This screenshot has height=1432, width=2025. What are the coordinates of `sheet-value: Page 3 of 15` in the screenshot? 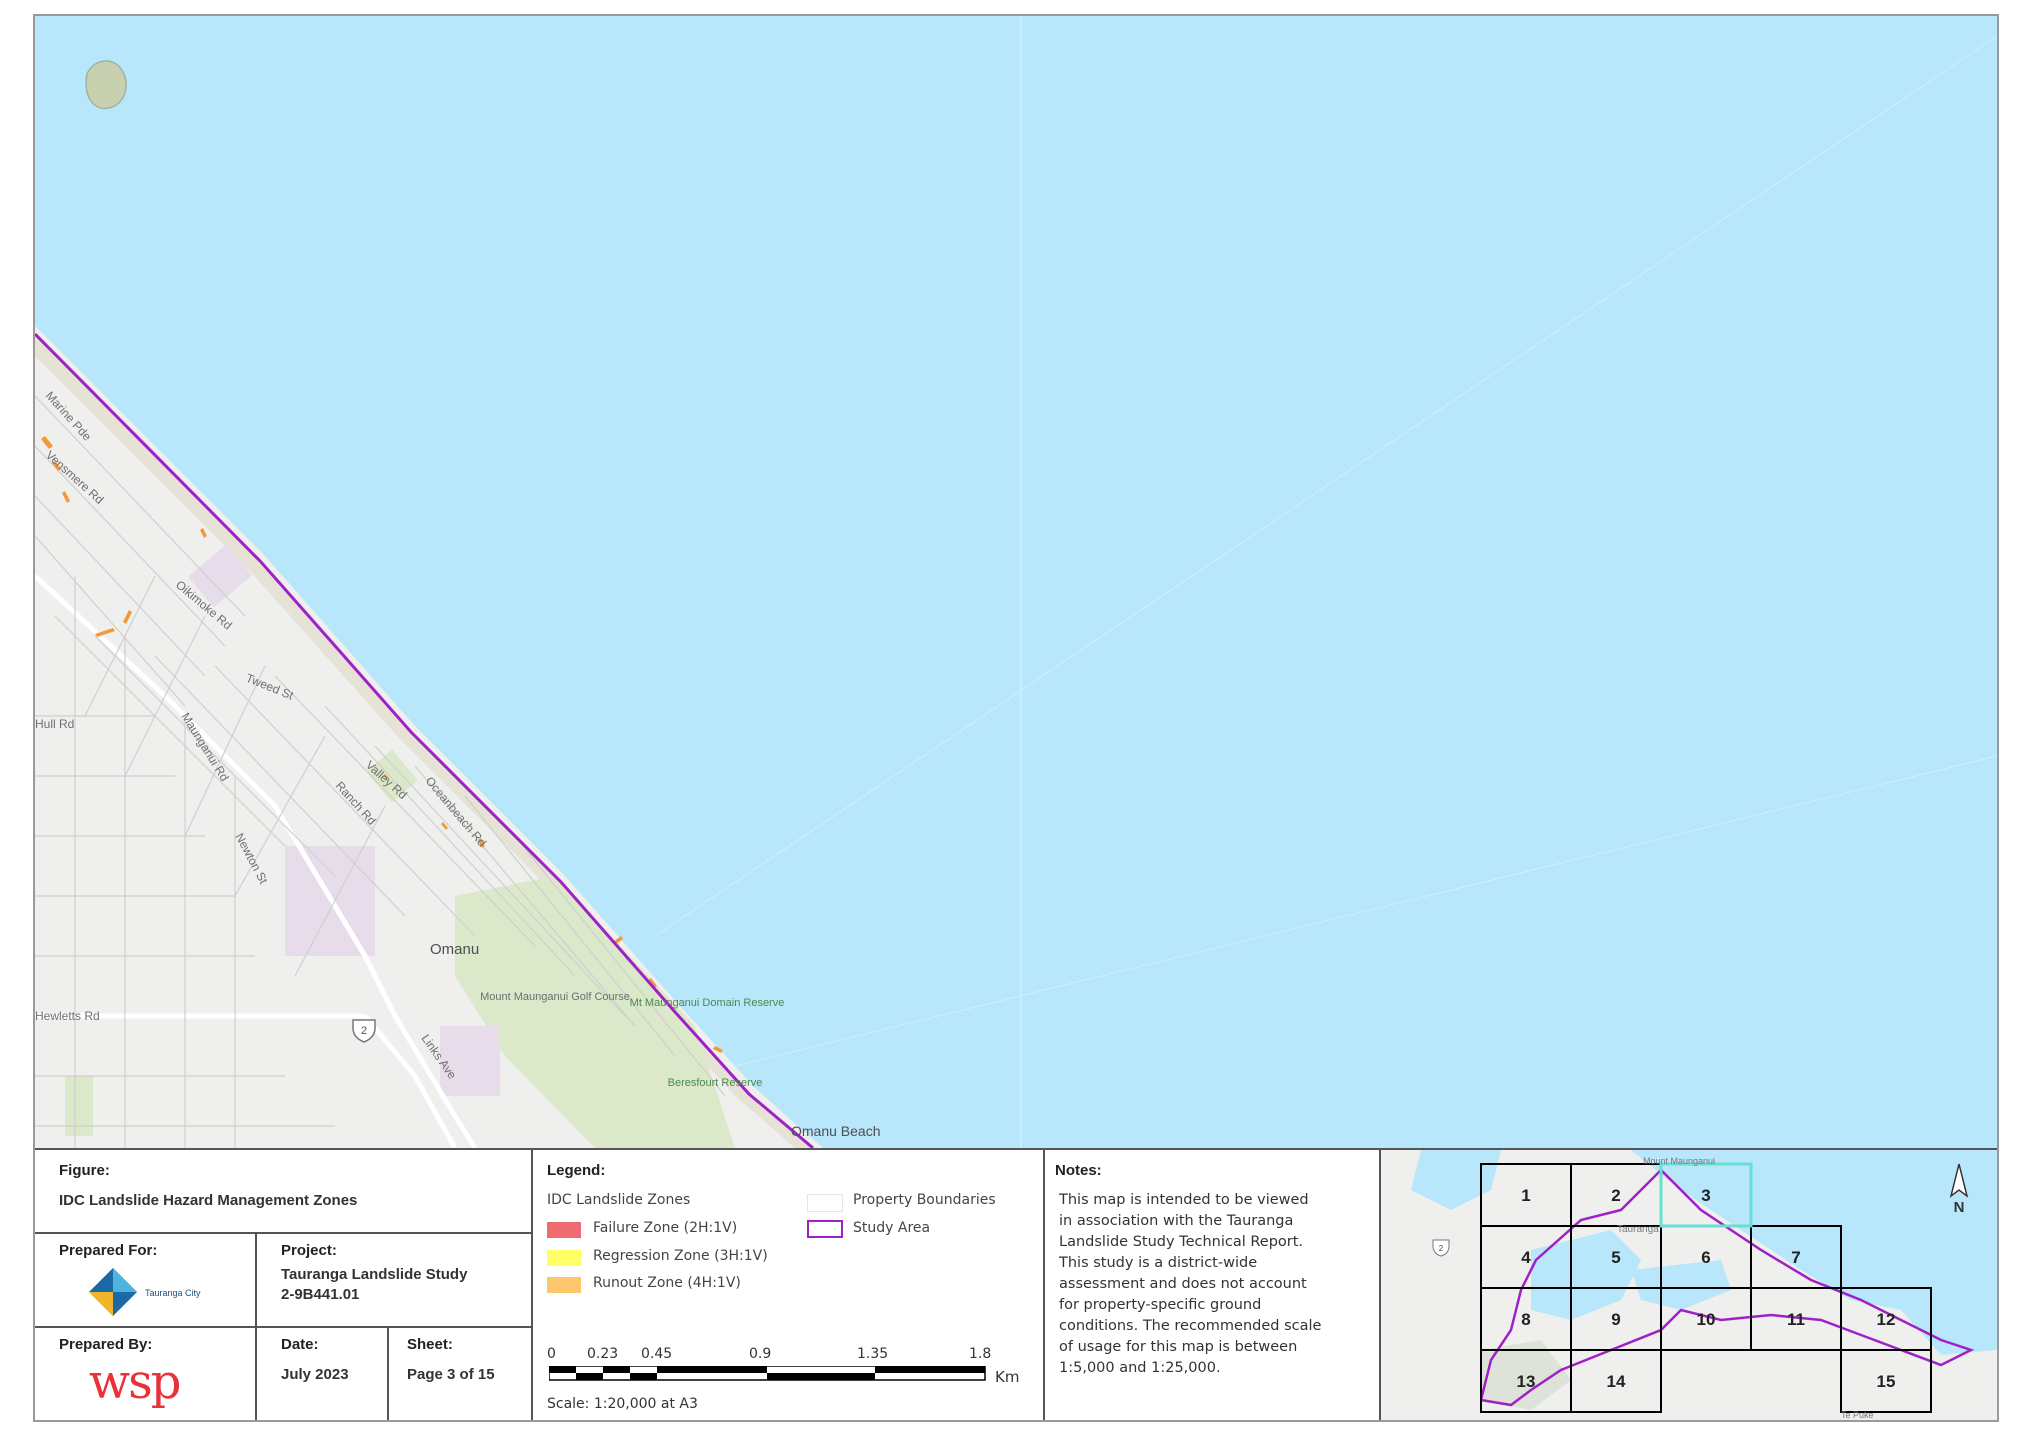 It's located at (451, 1374).